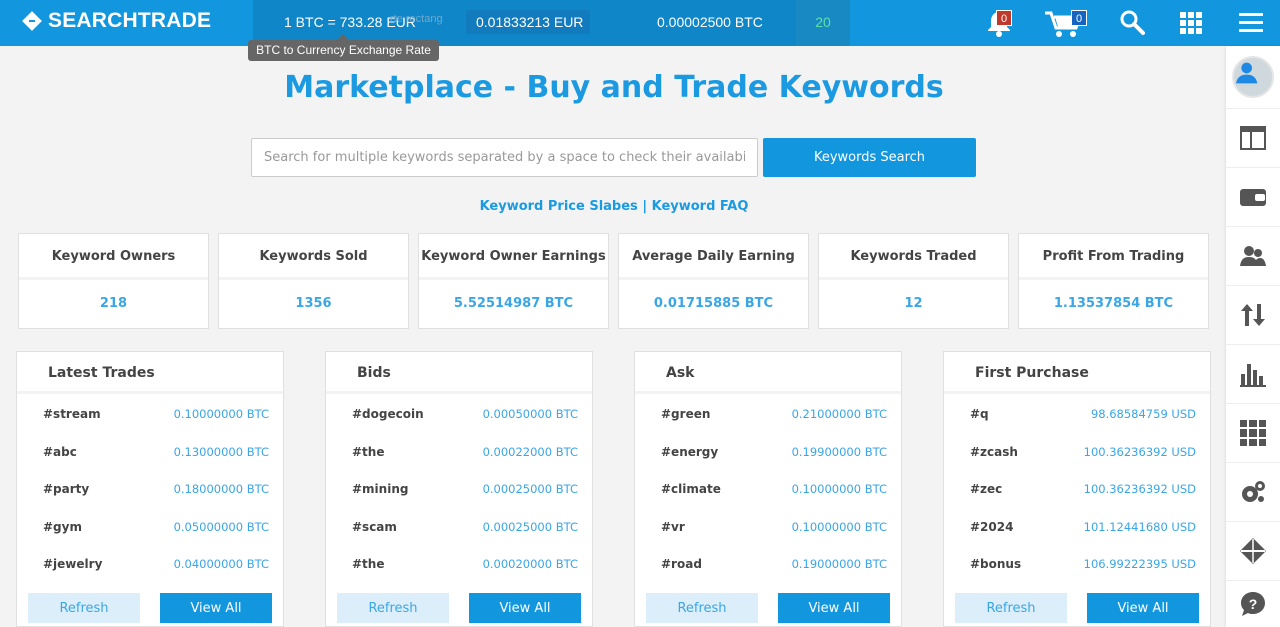 The image size is (1280, 627). Describe the element at coordinates (1065, 23) in the screenshot. I see `cart-button: 0` at that location.